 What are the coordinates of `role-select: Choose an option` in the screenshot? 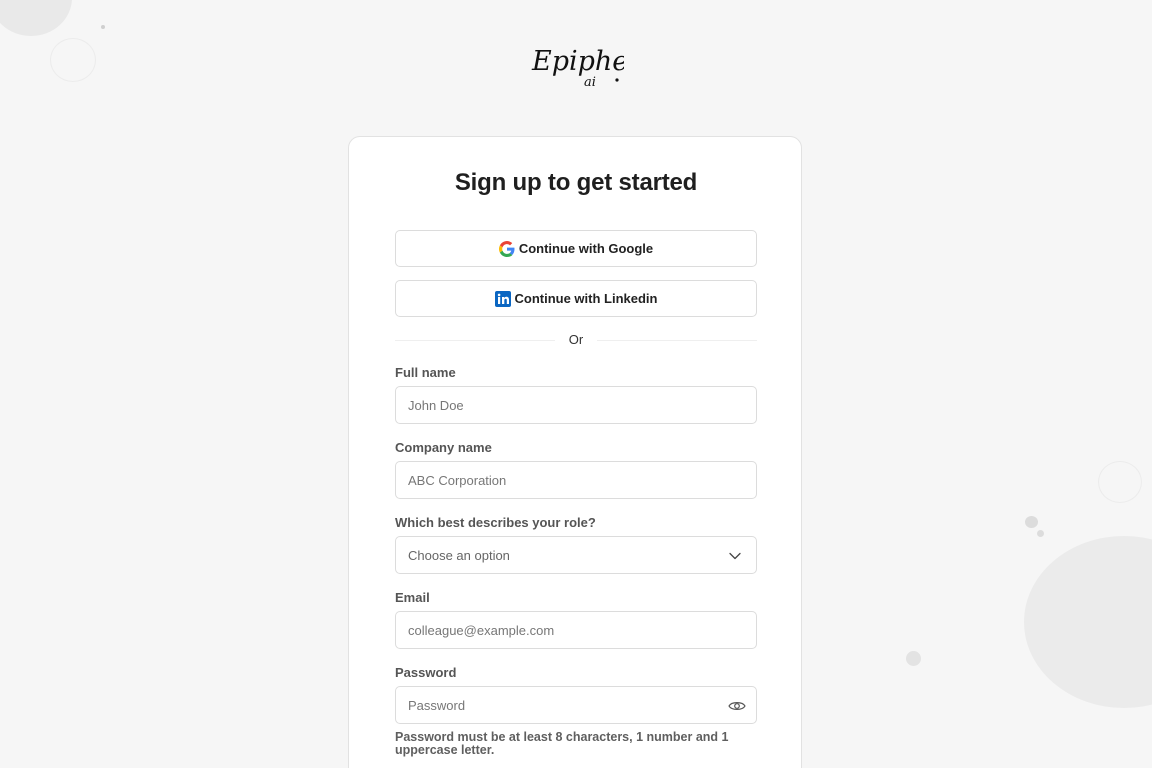 It's located at (576, 555).